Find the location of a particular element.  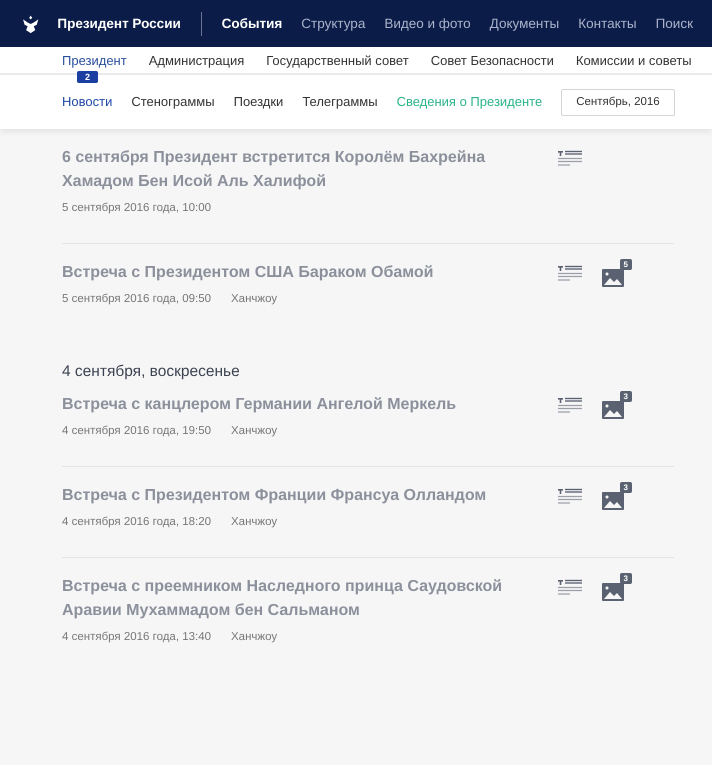

tab: Стенограммы is located at coordinates (173, 101).